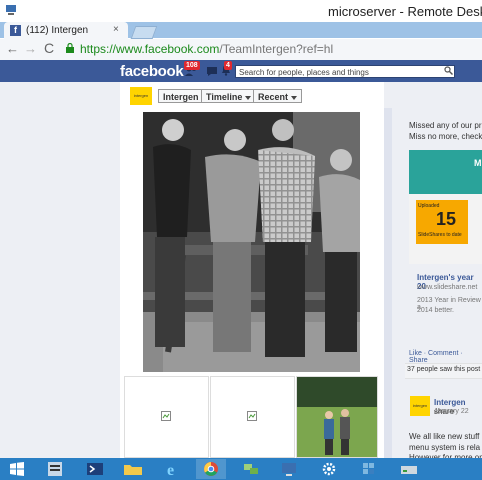 The height and width of the screenshot is (480, 482). I want to click on network-icon, so click(251, 469).